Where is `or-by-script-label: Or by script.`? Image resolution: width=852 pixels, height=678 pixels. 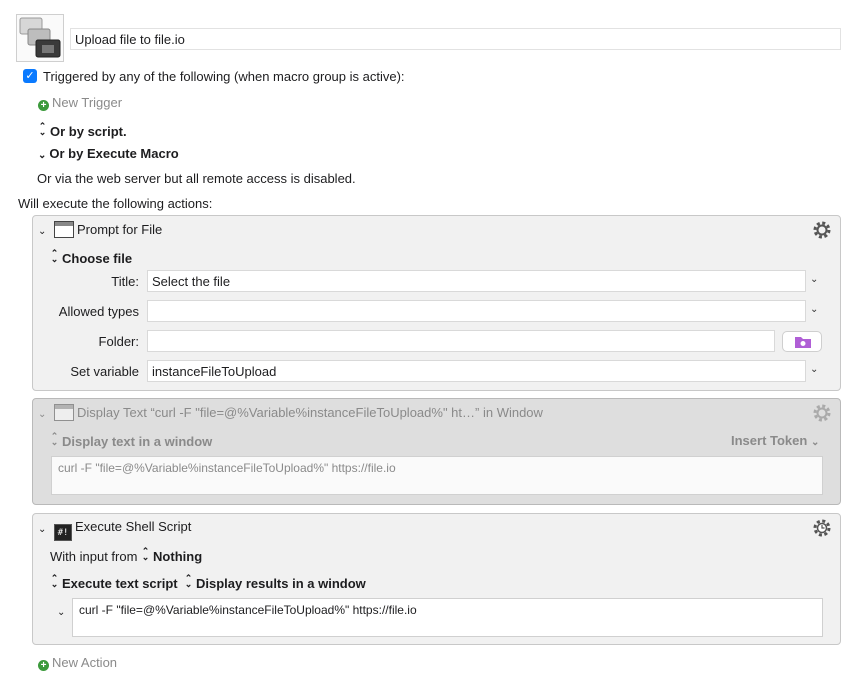
or-by-script-label: Or by script. is located at coordinates (88, 131).